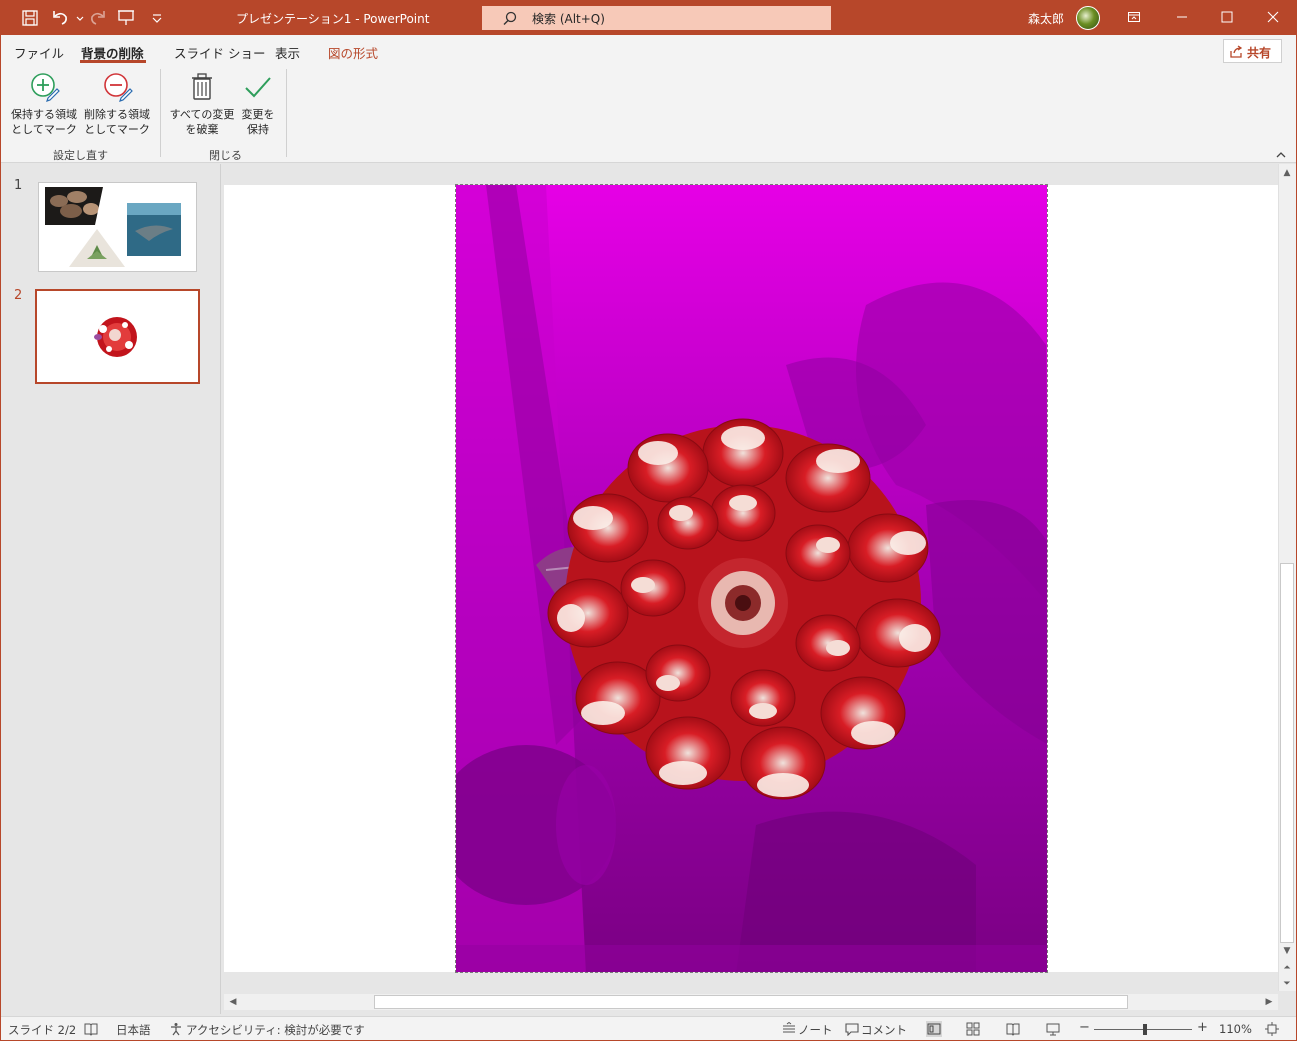 The width and height of the screenshot is (1297, 1041). What do you see at coordinates (233, 1002) in the screenshot?
I see `scroll-left-icon: ◀` at bounding box center [233, 1002].